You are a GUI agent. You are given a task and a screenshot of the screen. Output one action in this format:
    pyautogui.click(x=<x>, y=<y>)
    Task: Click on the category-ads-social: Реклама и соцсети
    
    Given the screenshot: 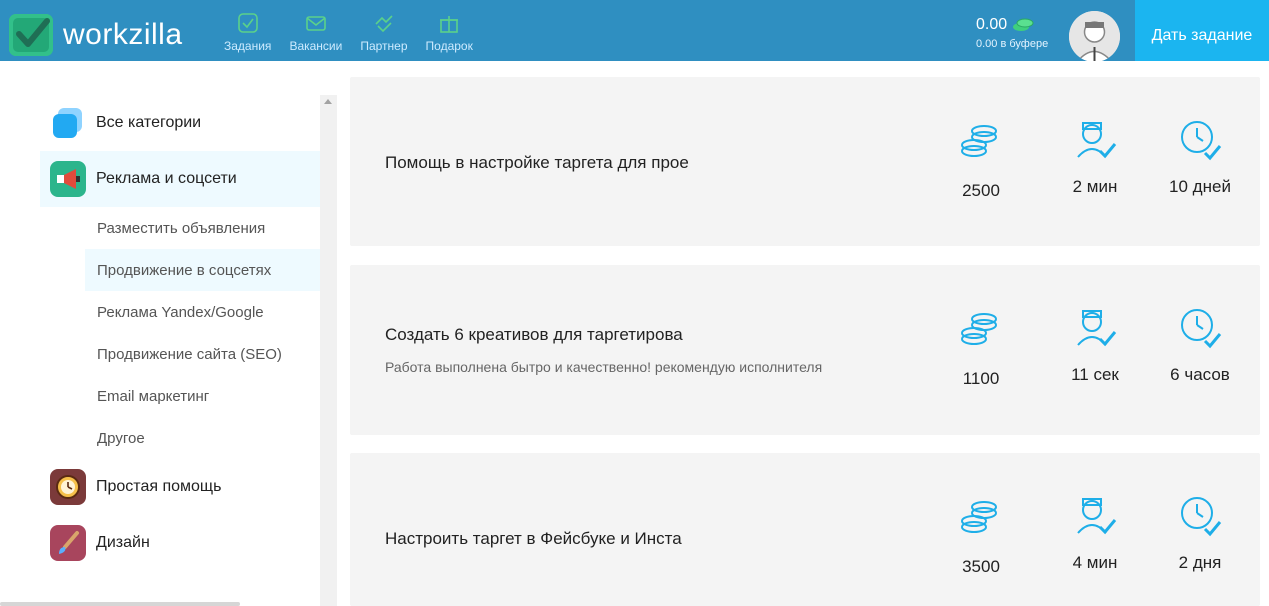 What is the action you would take?
    pyautogui.click(x=180, y=179)
    